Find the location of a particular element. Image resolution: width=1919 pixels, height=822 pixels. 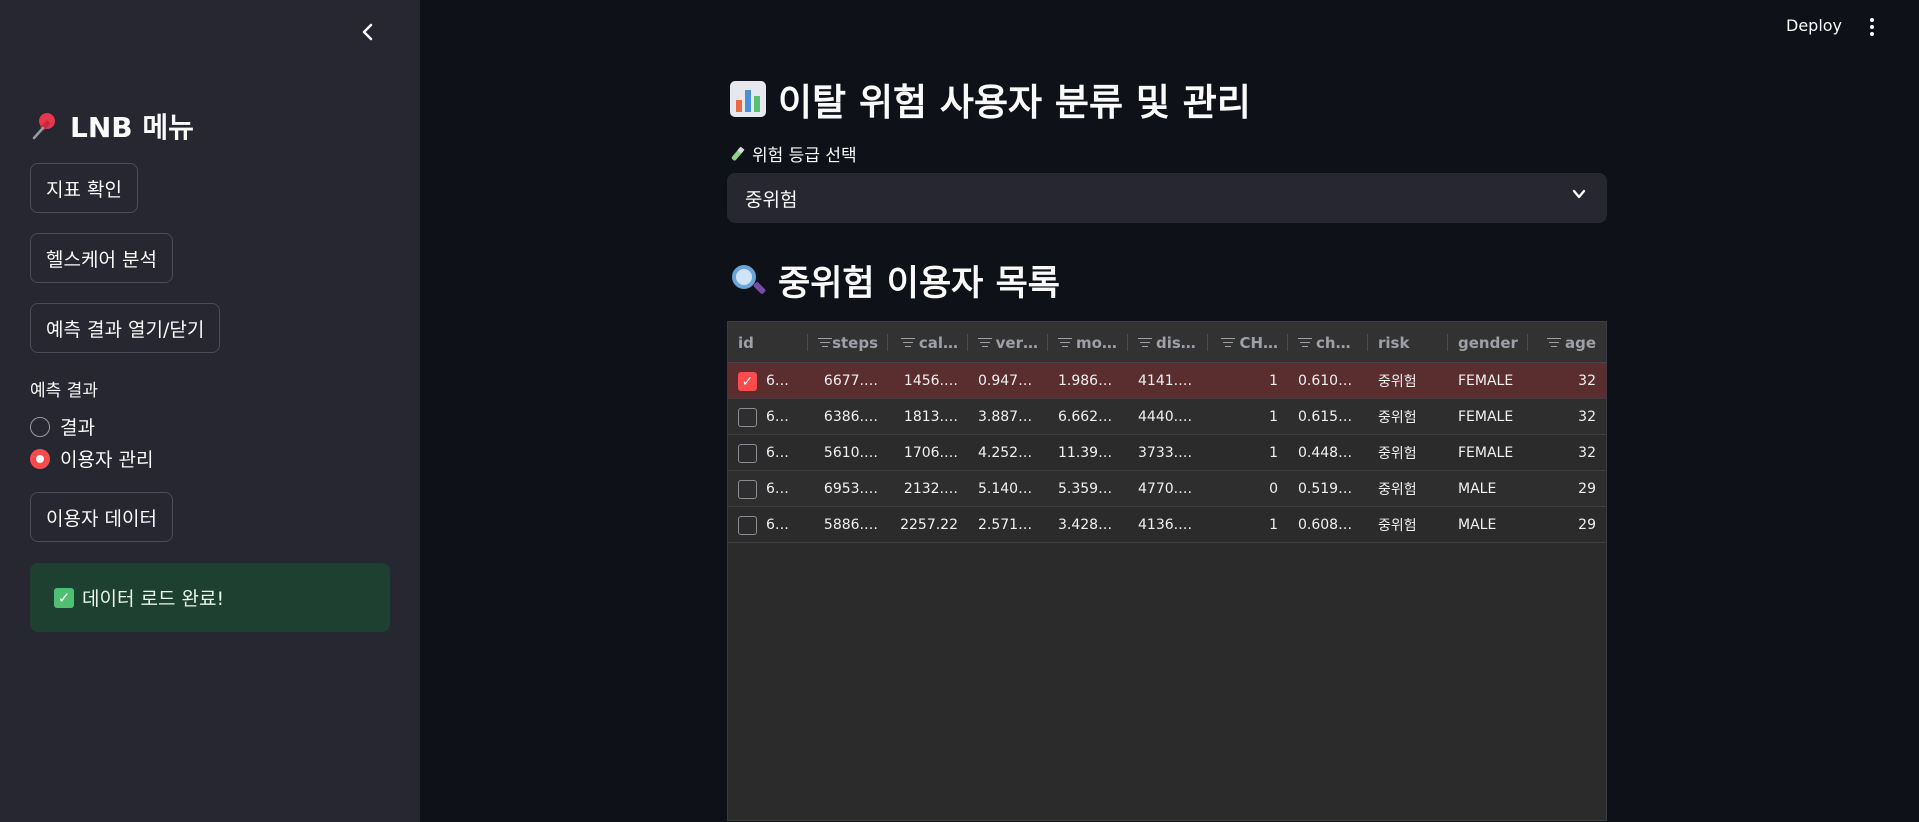

table-cell: 0 is located at coordinates (1273, 489).